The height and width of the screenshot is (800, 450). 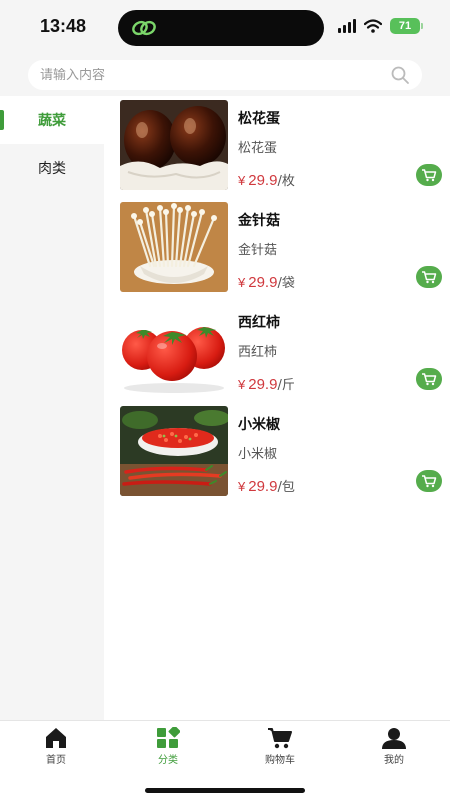 I want to click on search-bar, so click(x=225, y=75).